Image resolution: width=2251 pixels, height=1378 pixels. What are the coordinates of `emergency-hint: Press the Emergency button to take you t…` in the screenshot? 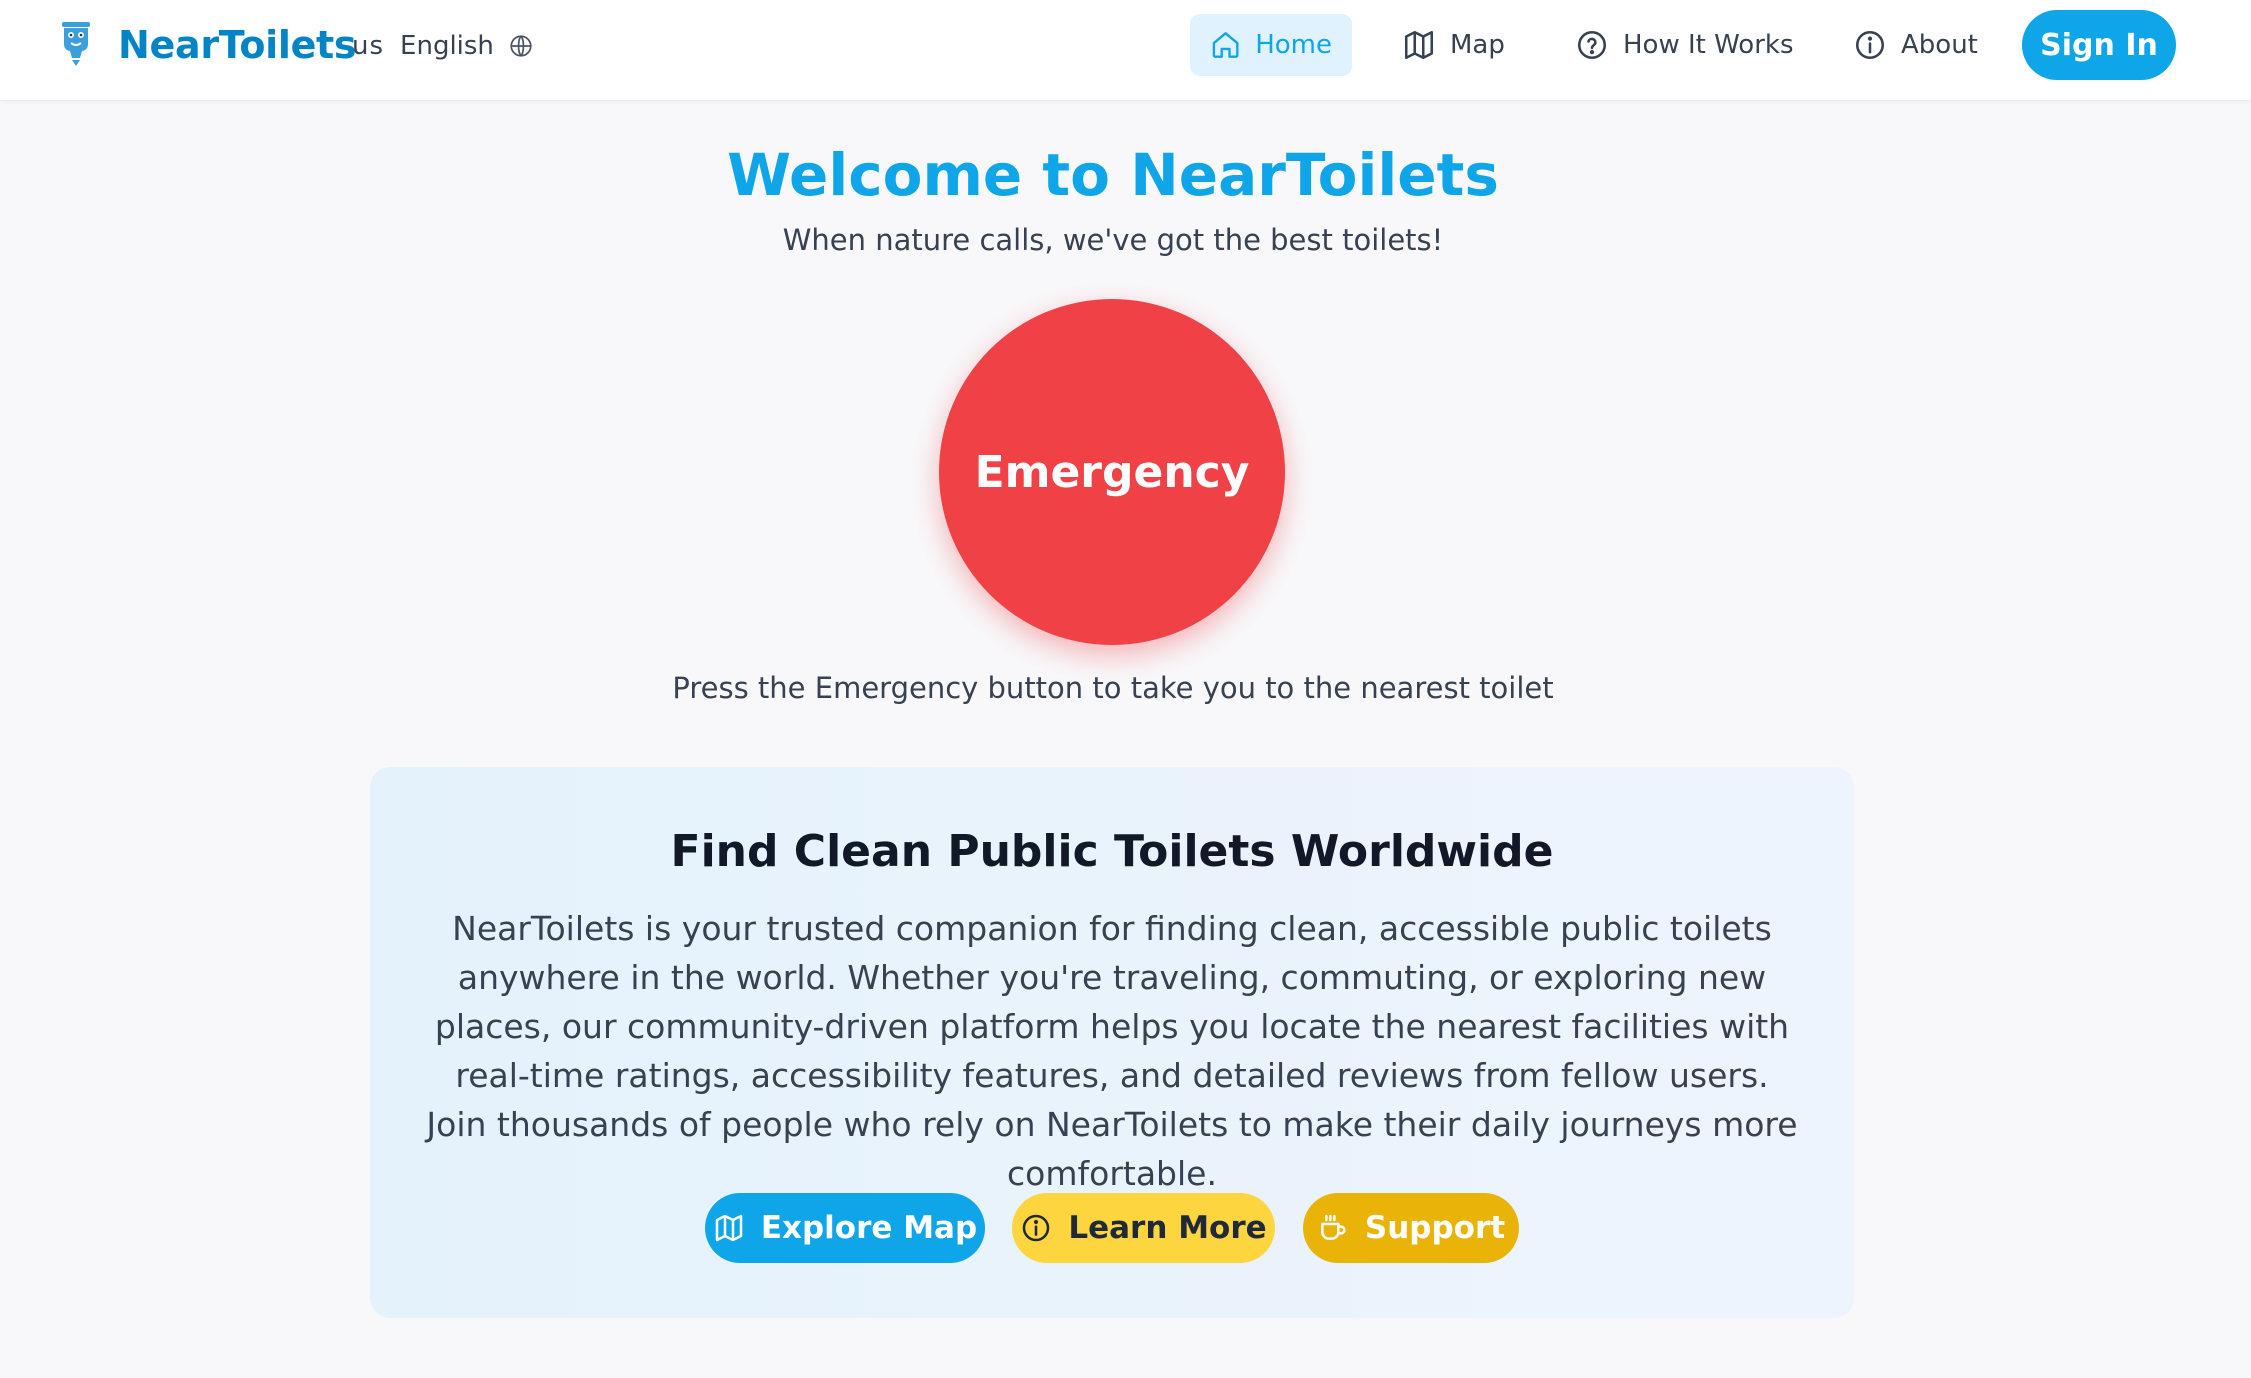 It's located at (1113, 688).